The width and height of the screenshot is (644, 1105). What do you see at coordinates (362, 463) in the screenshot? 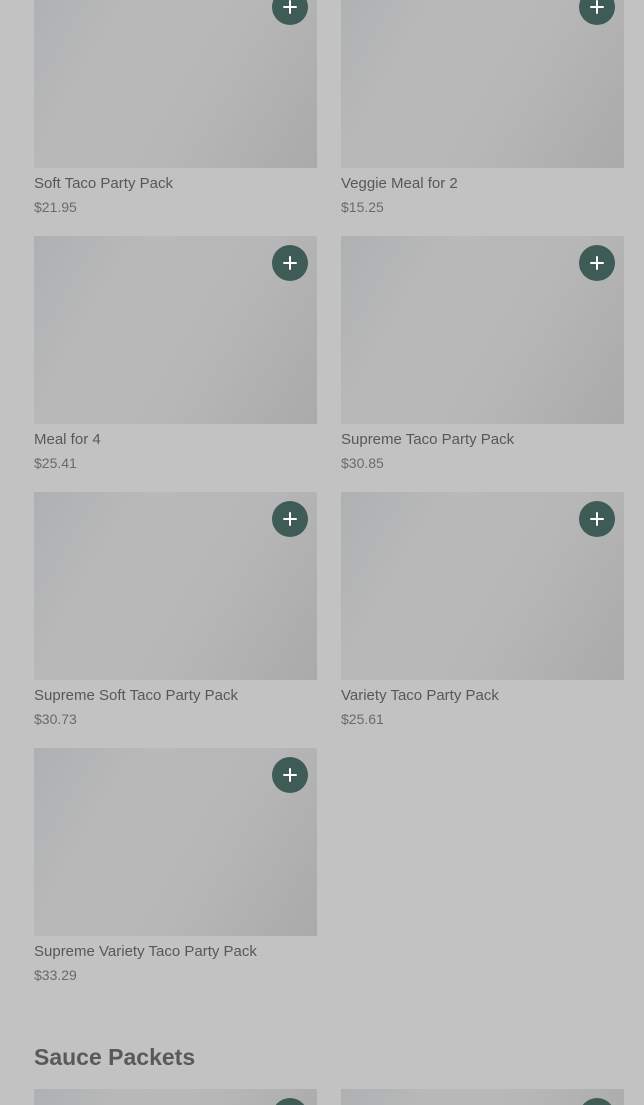
I see `product-price: $30.85` at bounding box center [362, 463].